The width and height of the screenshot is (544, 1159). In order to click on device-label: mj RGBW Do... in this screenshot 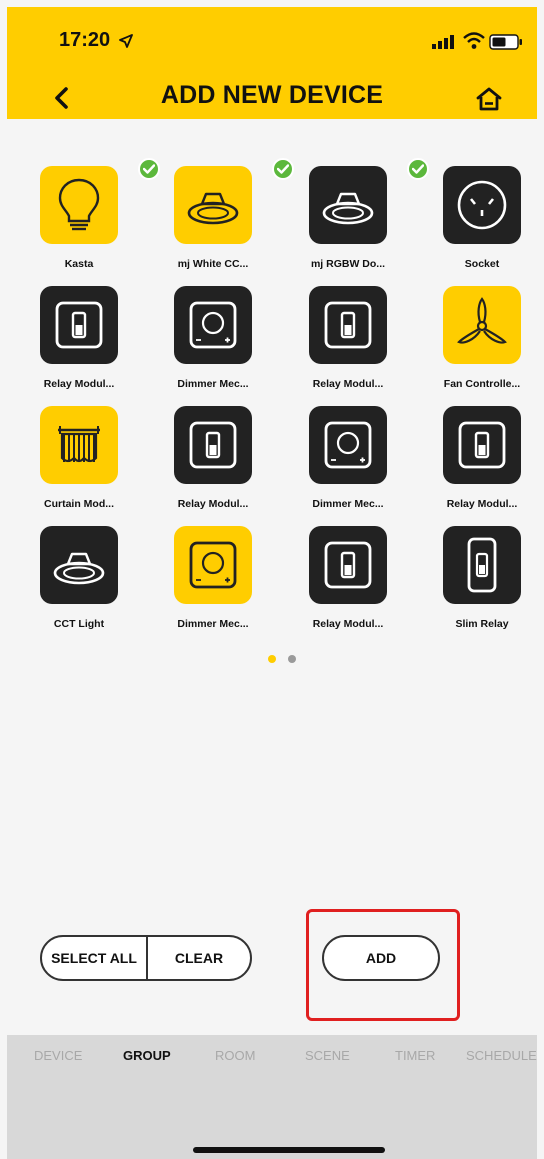, I will do `click(348, 264)`.